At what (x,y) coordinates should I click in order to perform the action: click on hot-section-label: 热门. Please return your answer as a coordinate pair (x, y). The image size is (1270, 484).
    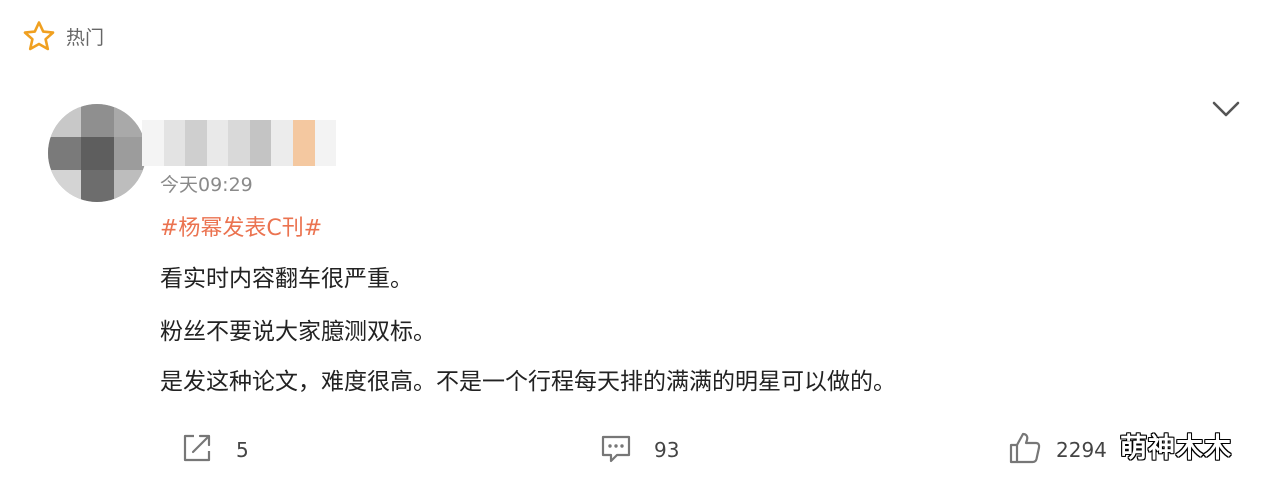
    Looking at the image, I should click on (85, 37).